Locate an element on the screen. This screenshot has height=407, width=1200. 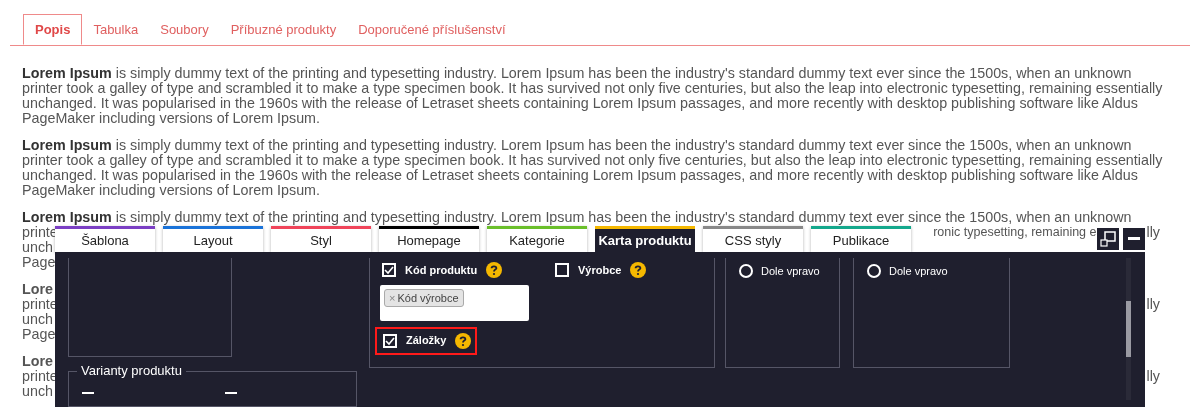
restore-button is located at coordinates (1108, 239).